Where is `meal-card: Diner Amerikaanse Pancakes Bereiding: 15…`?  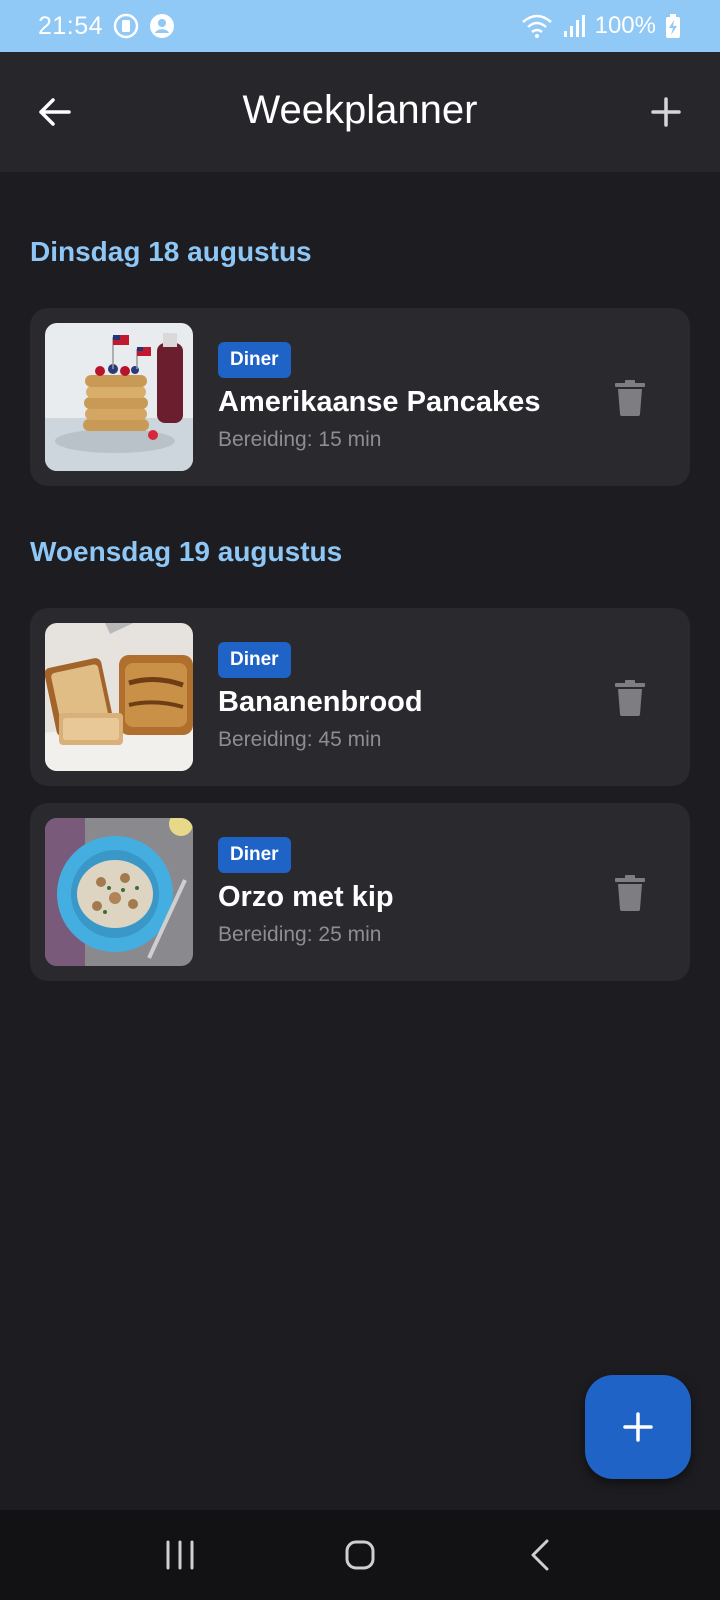
meal-card: Diner Amerikaanse Pancakes Bereiding: 15… is located at coordinates (360, 397).